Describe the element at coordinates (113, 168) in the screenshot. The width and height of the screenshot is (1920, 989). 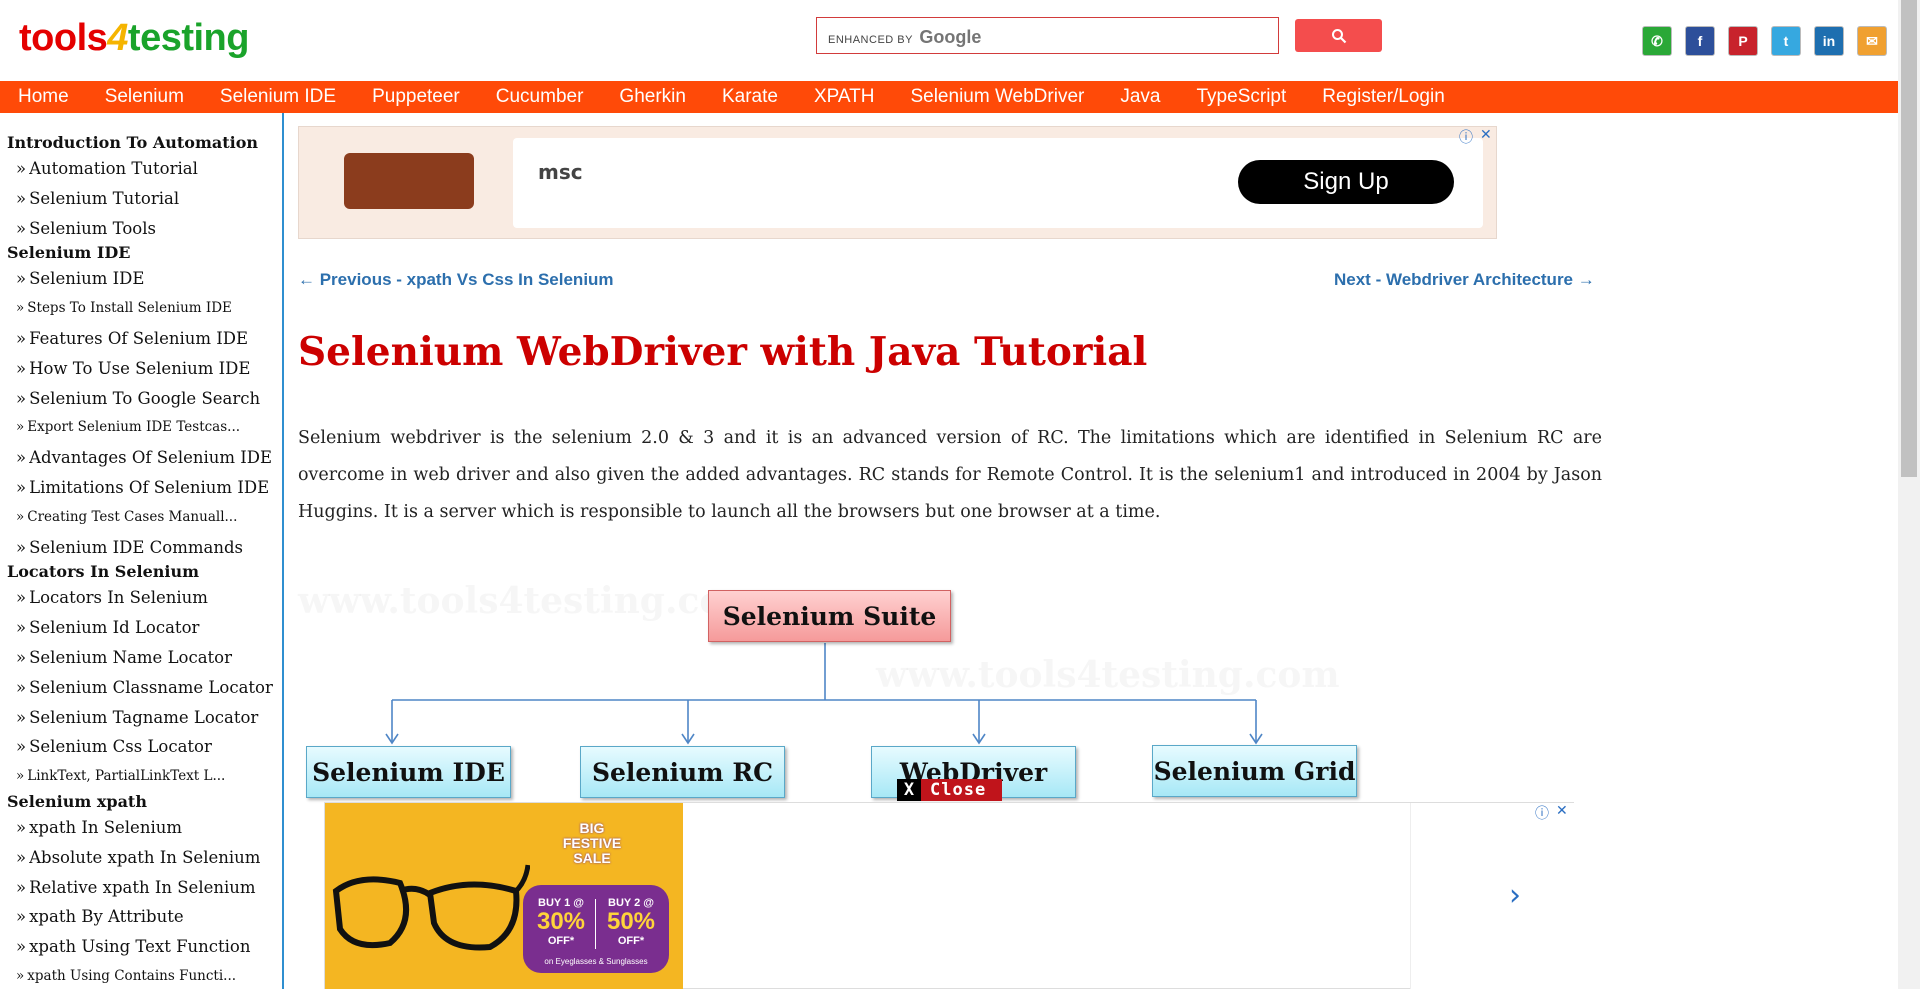
I see `sidebar-item-label: Automation Tutorial` at that location.